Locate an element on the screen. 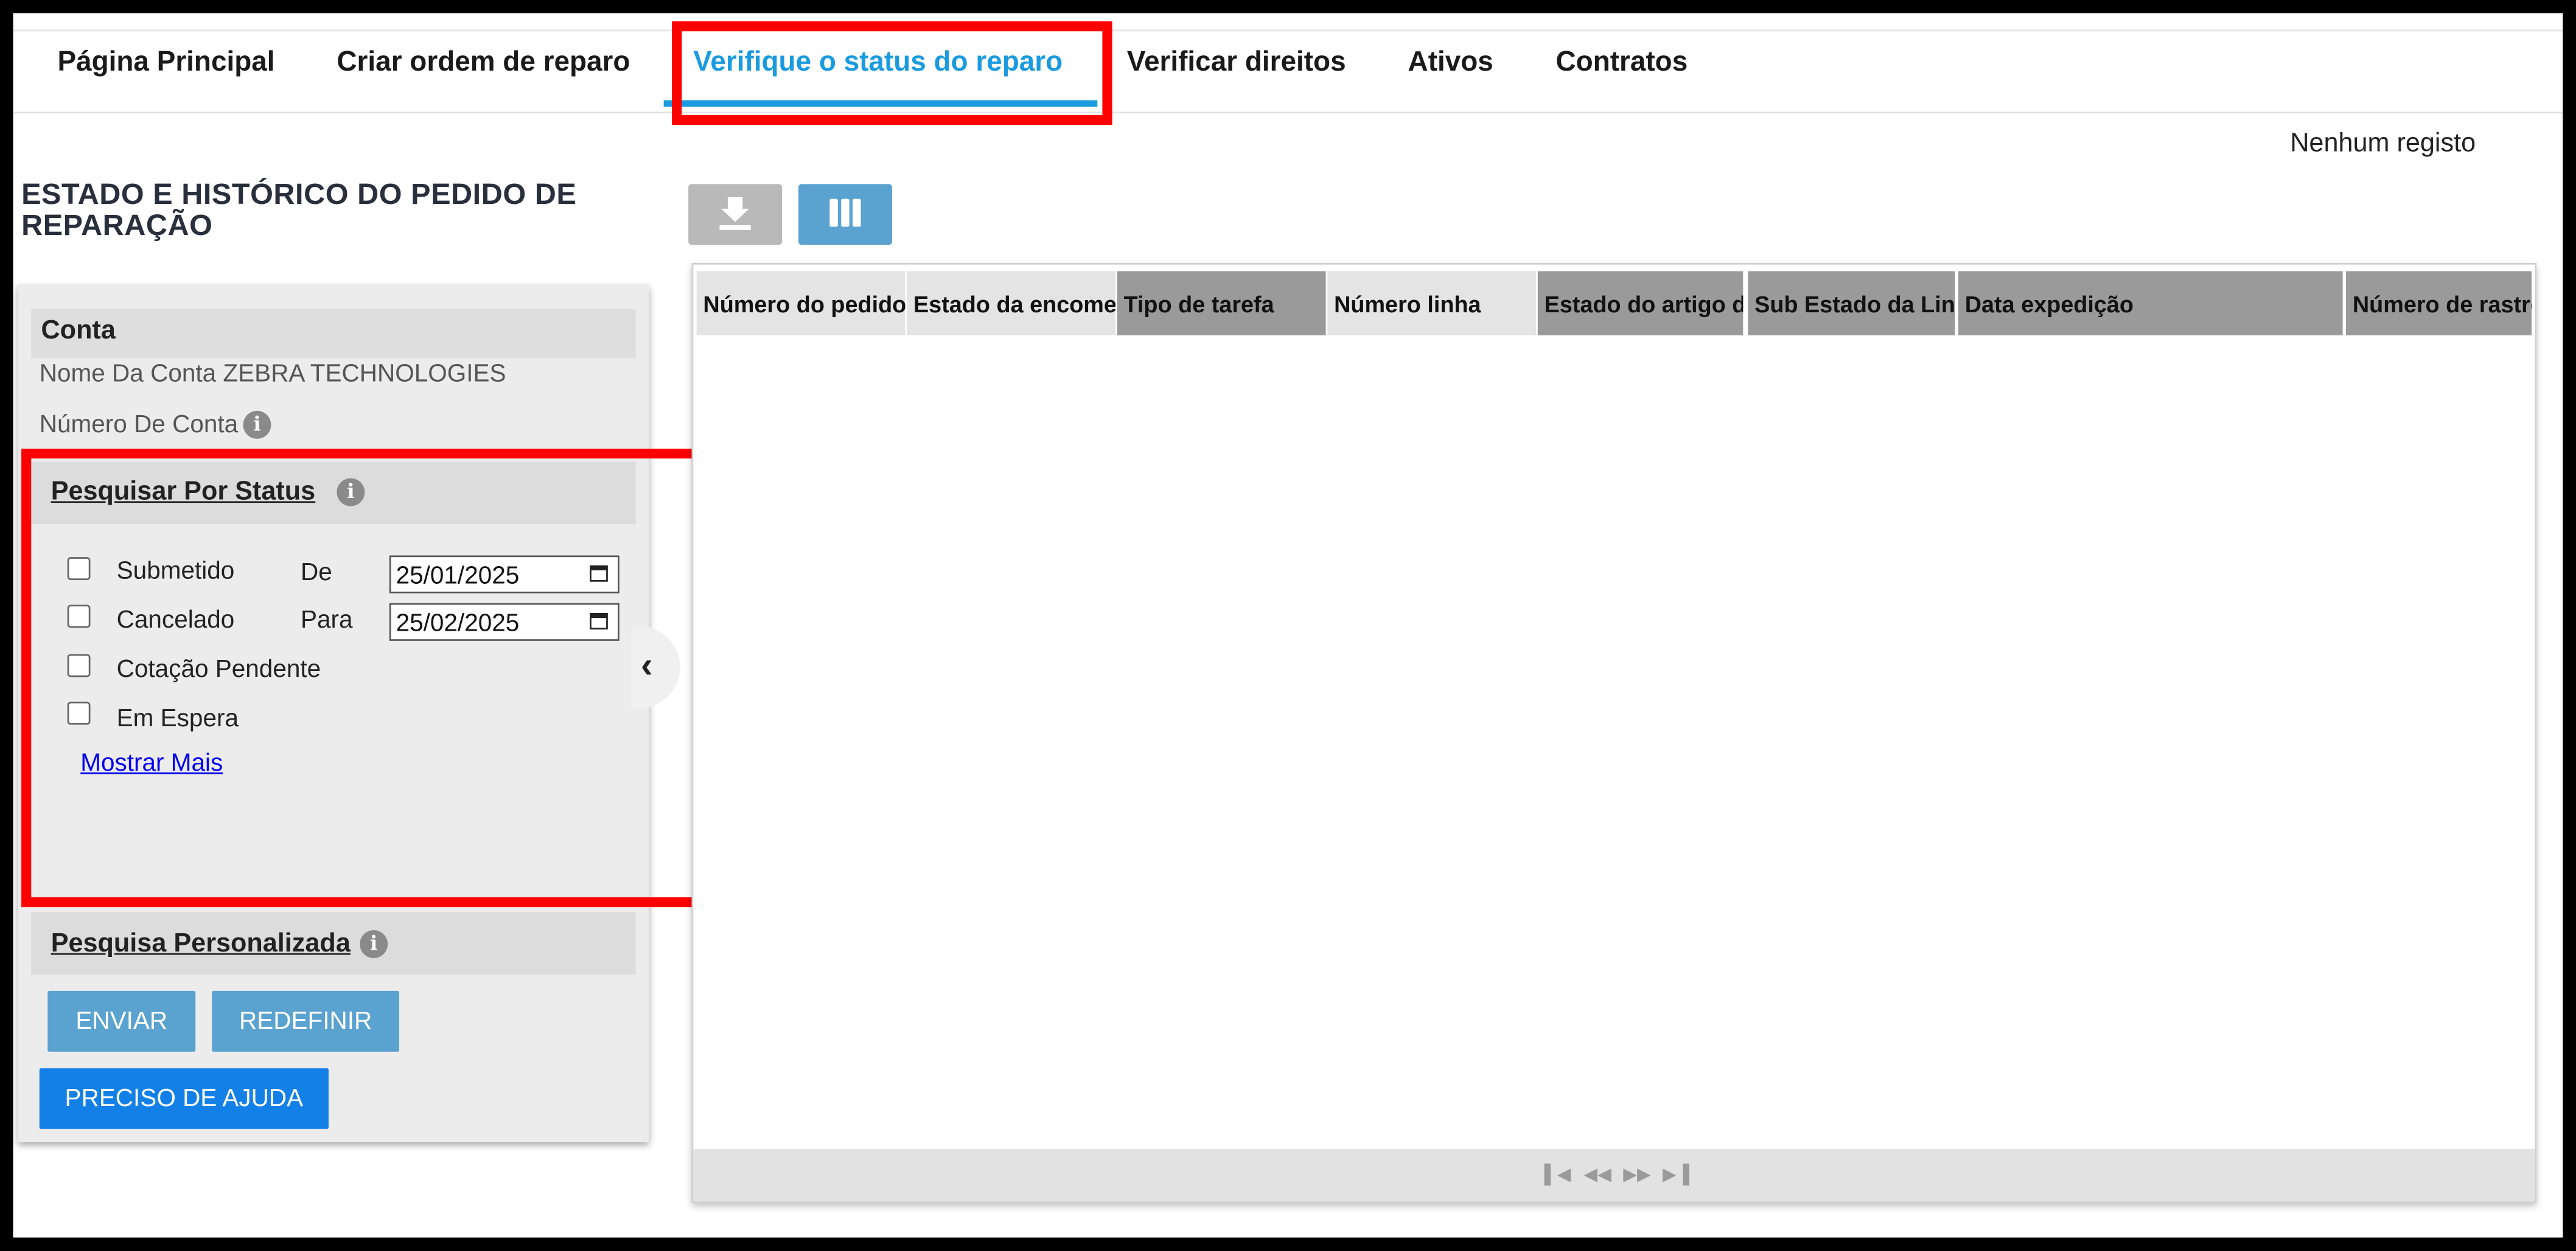 Image resolution: width=2576 pixels, height=1251 pixels. need-help-button: PRECISO DE AJUDA is located at coordinates (184, 1098).